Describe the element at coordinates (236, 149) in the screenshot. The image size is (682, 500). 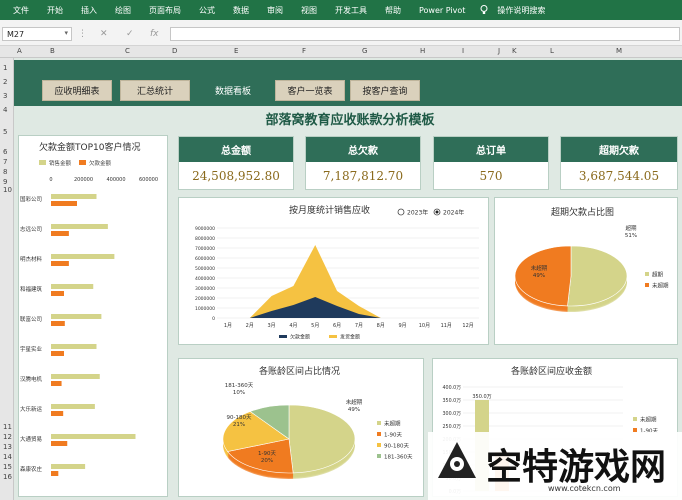
I see `kpi-label: 总金额` at that location.